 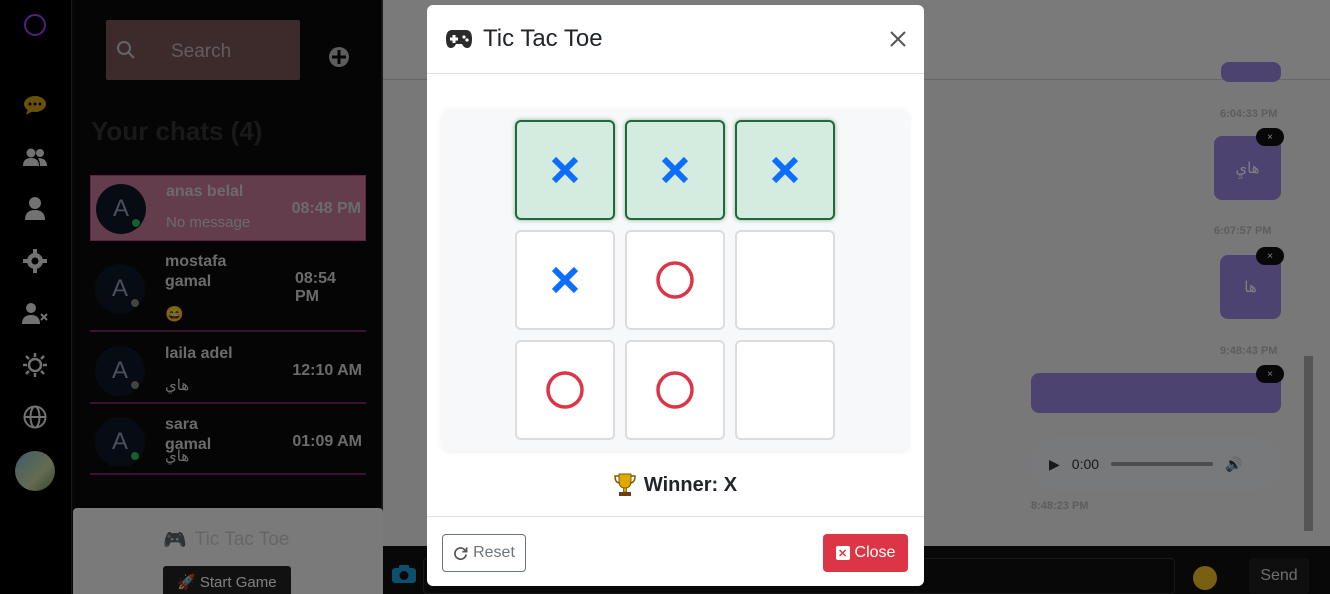 I want to click on modal-footer: Reset ✕ Close, so click(x=675, y=551).